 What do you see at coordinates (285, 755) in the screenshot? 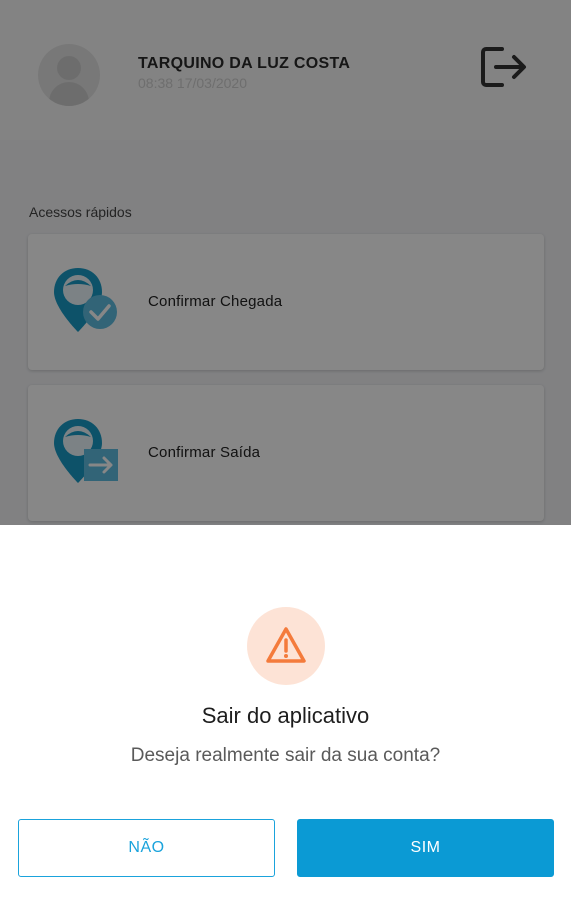
I see `dialog-message: Deseja realmente sair da sua conta?` at bounding box center [285, 755].